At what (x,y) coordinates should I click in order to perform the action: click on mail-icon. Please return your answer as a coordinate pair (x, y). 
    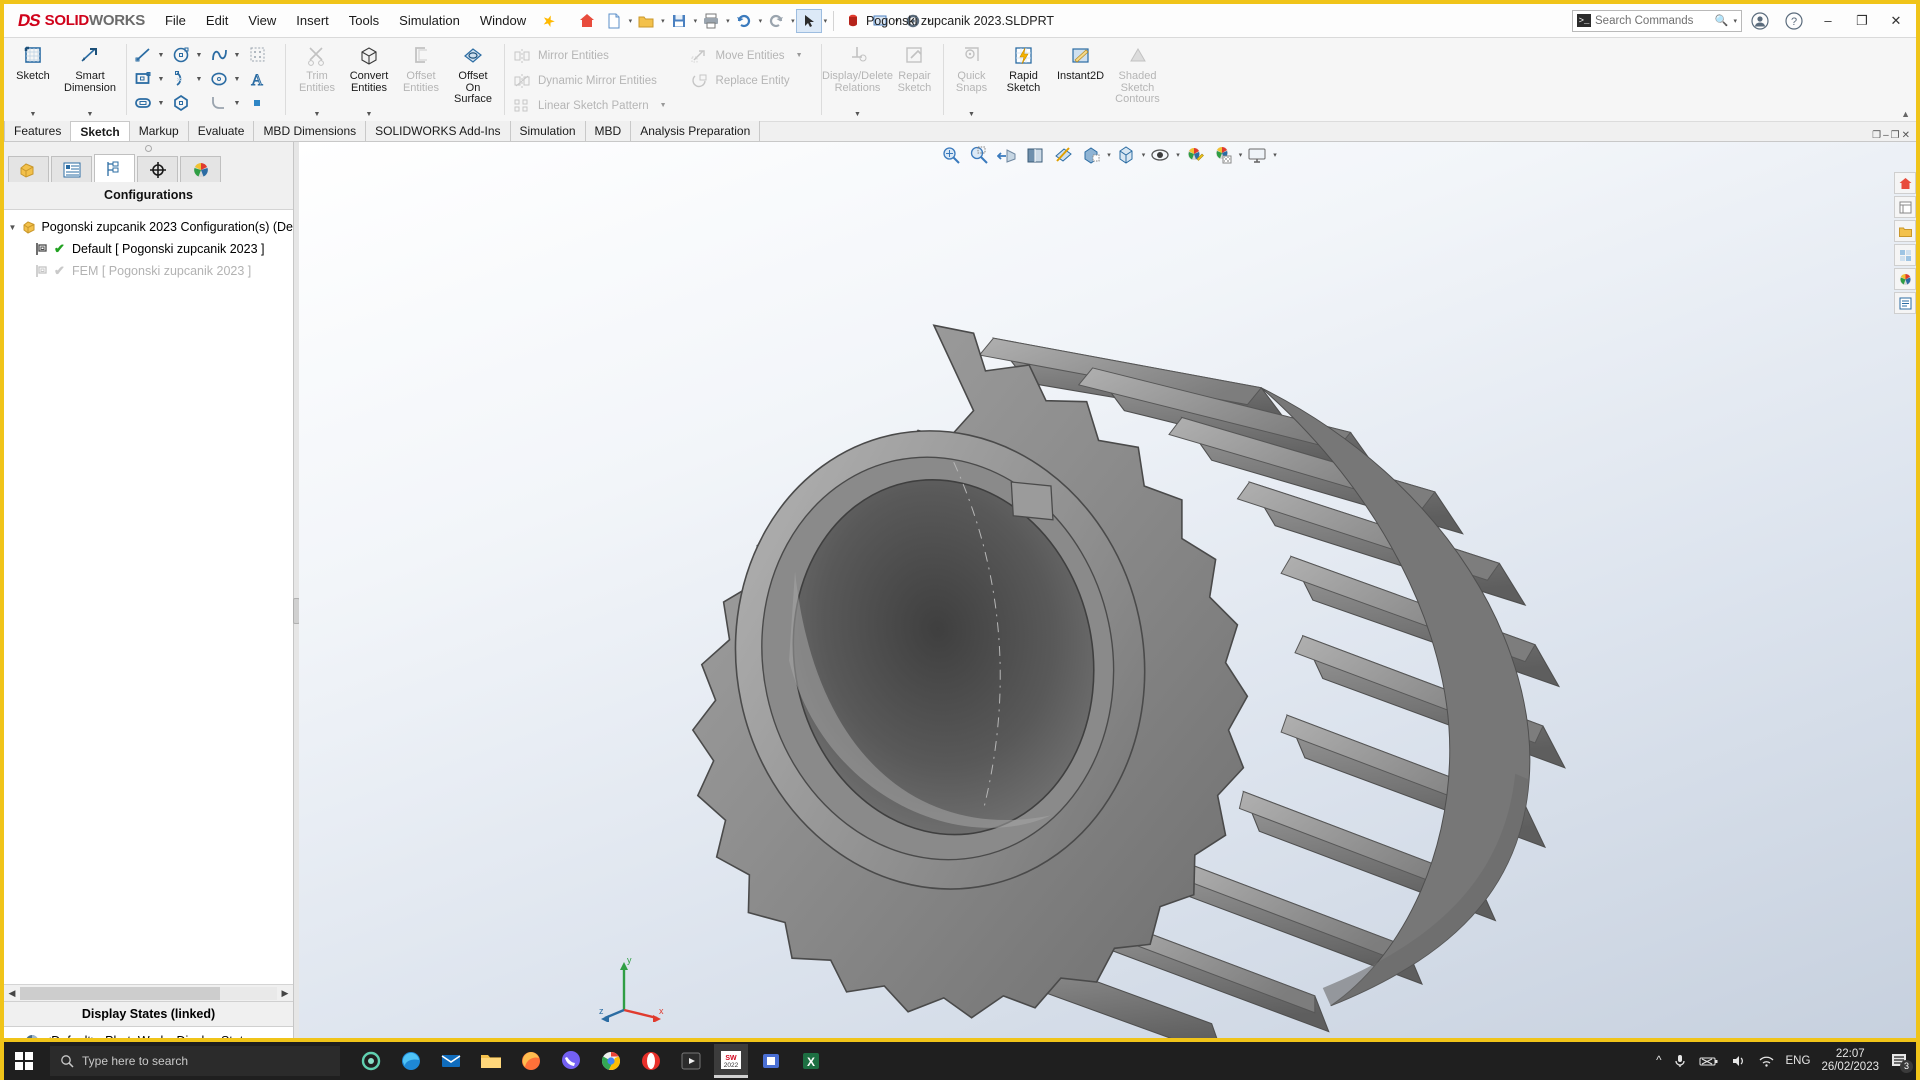
    Looking at the image, I should click on (451, 1061).